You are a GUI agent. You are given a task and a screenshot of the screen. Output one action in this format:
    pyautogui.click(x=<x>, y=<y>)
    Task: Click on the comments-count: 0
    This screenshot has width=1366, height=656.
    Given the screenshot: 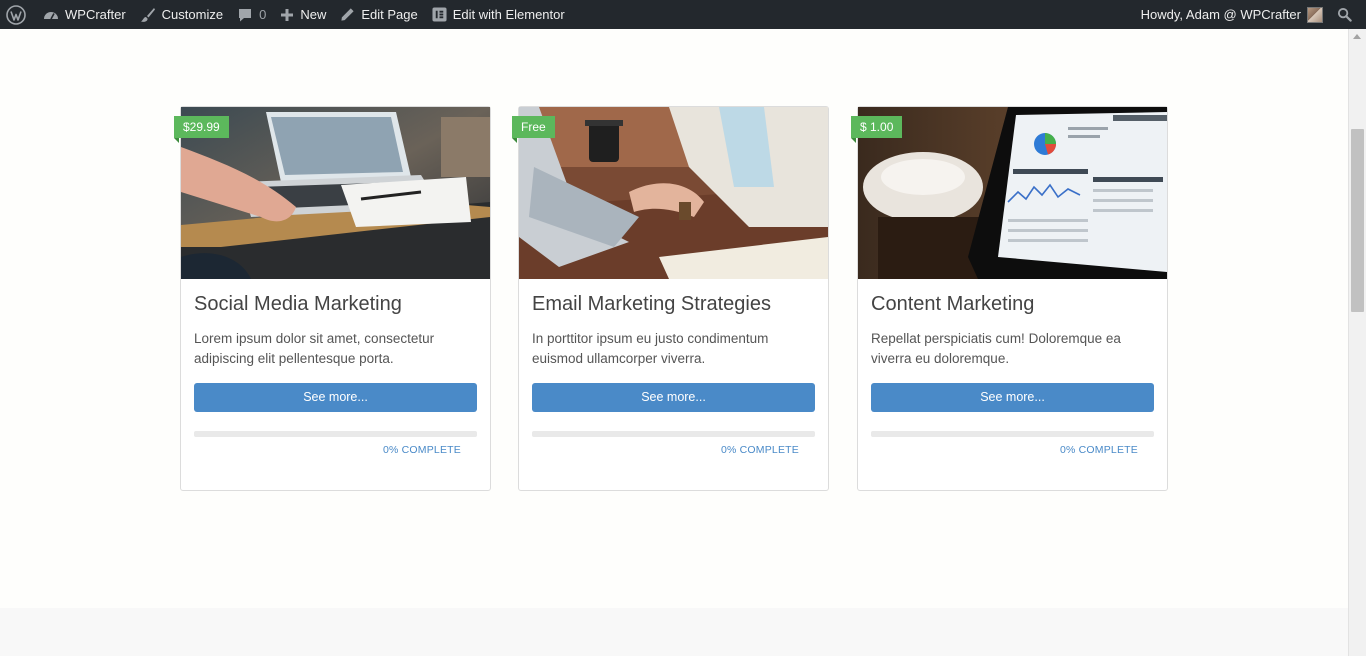 What is the action you would take?
    pyautogui.click(x=263, y=14)
    